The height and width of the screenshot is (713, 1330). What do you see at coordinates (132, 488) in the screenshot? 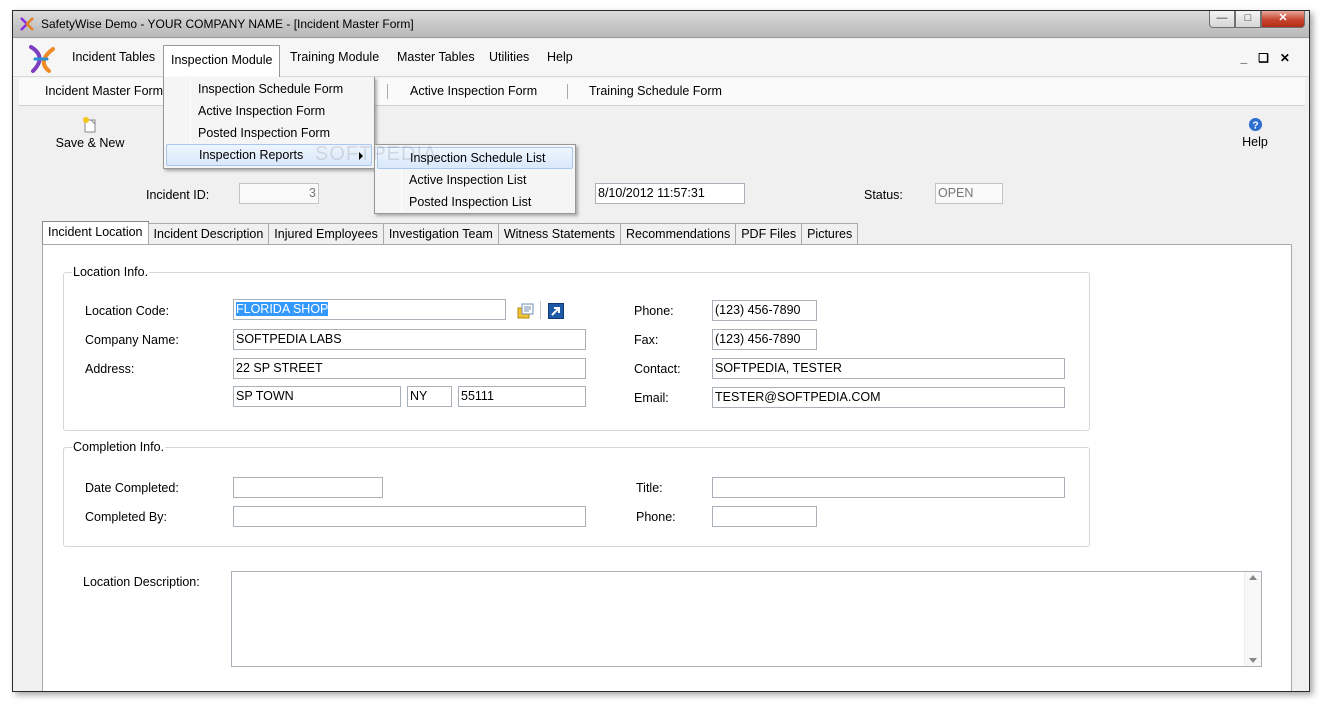
I see `date-completed-label: Date Completed:` at bounding box center [132, 488].